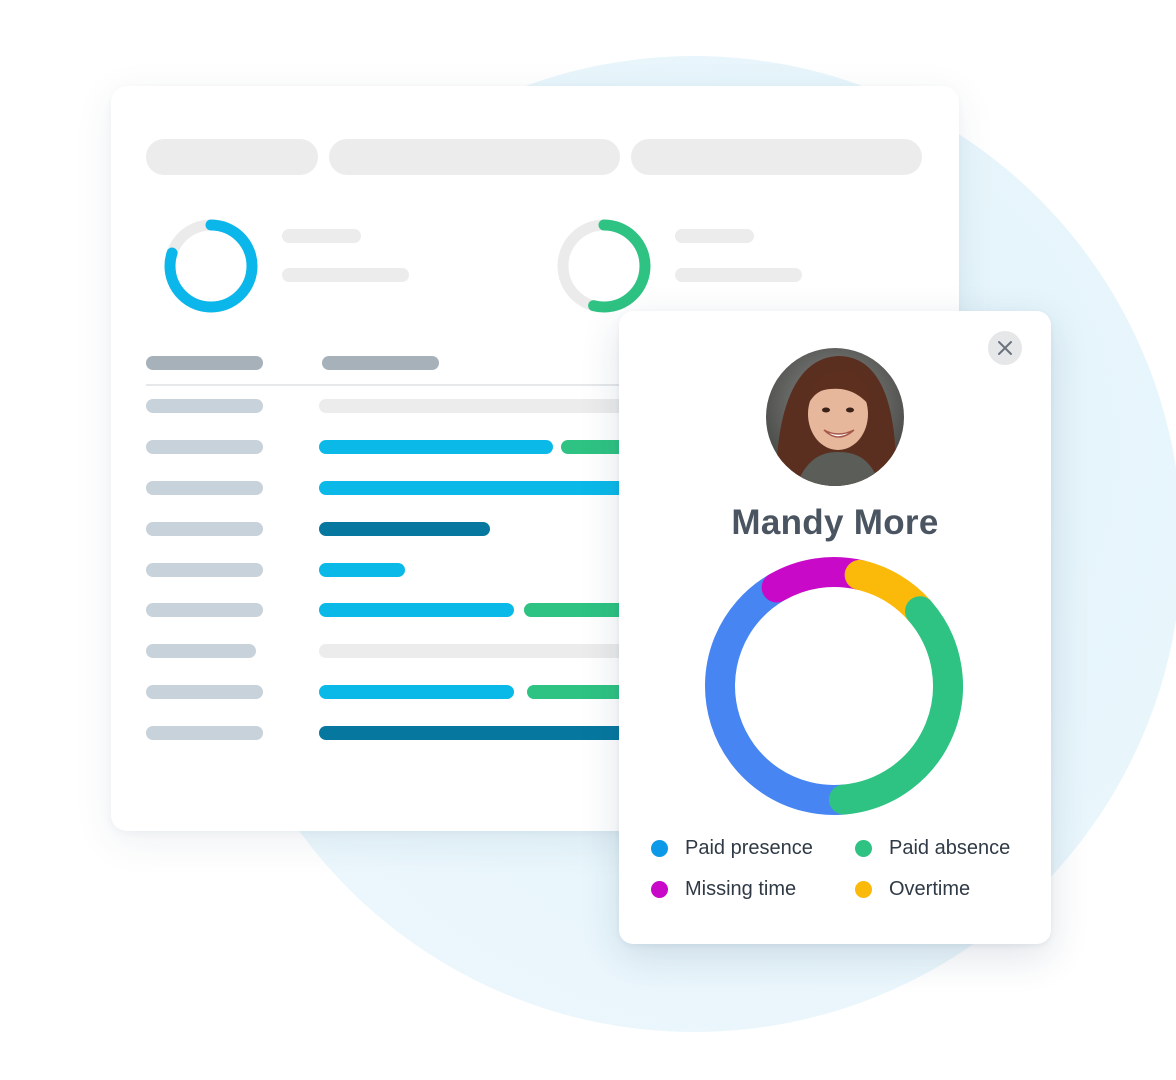 This screenshot has width=1176, height=1080. Describe the element at coordinates (738, 275) in the screenshot. I see `summary-2-value-placeholder` at that location.